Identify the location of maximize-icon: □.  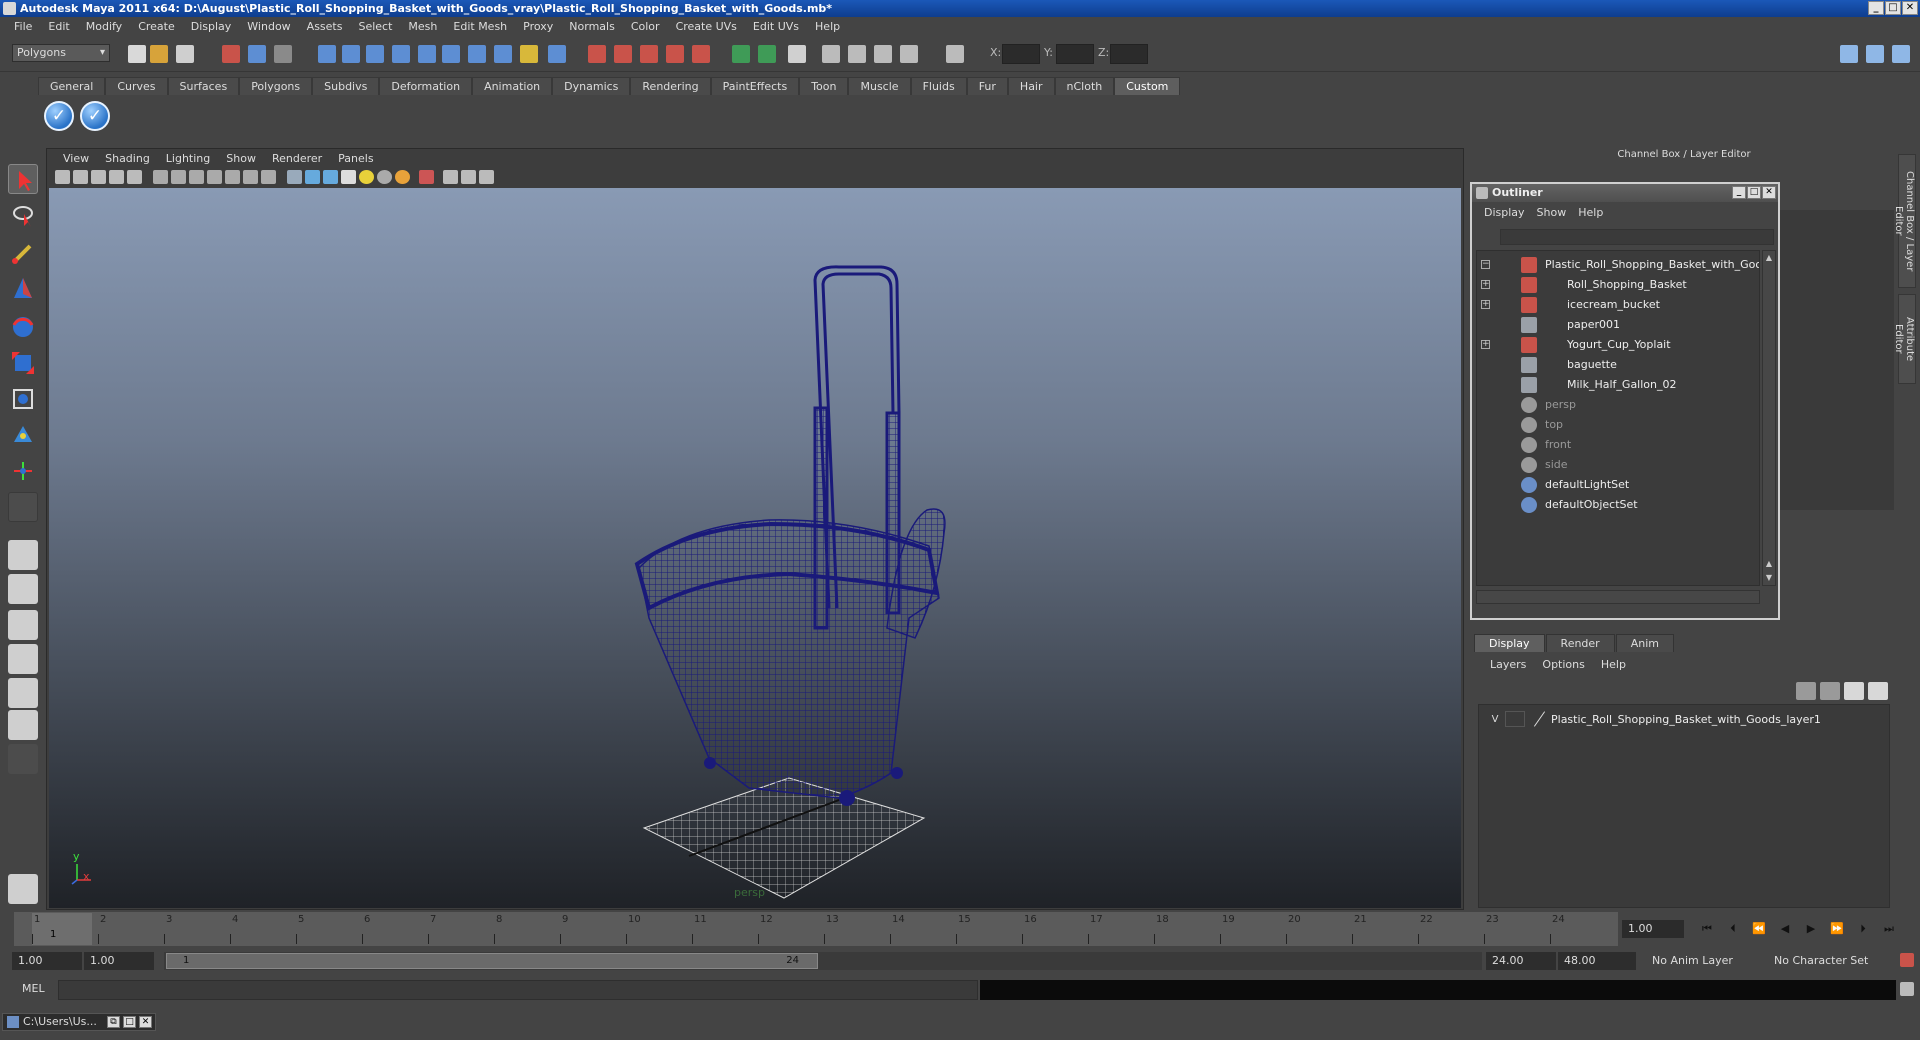
(129, 1022).